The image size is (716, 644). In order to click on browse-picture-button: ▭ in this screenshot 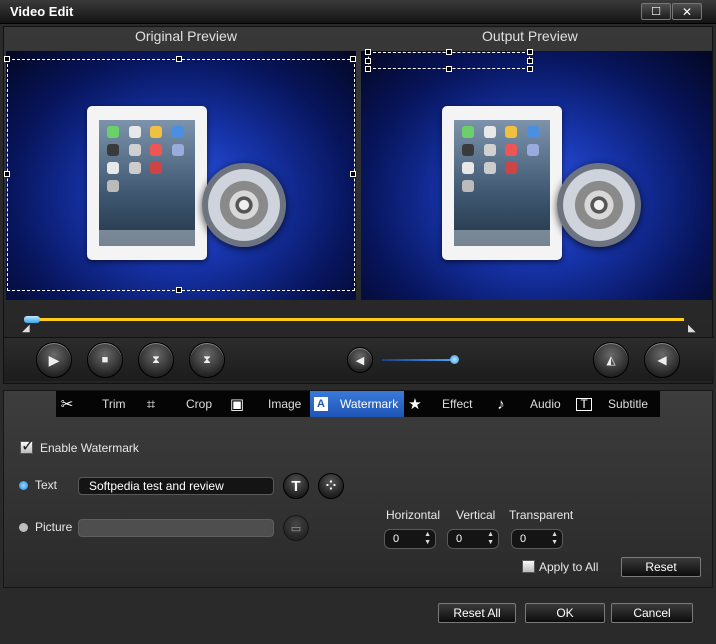, I will do `click(296, 528)`.